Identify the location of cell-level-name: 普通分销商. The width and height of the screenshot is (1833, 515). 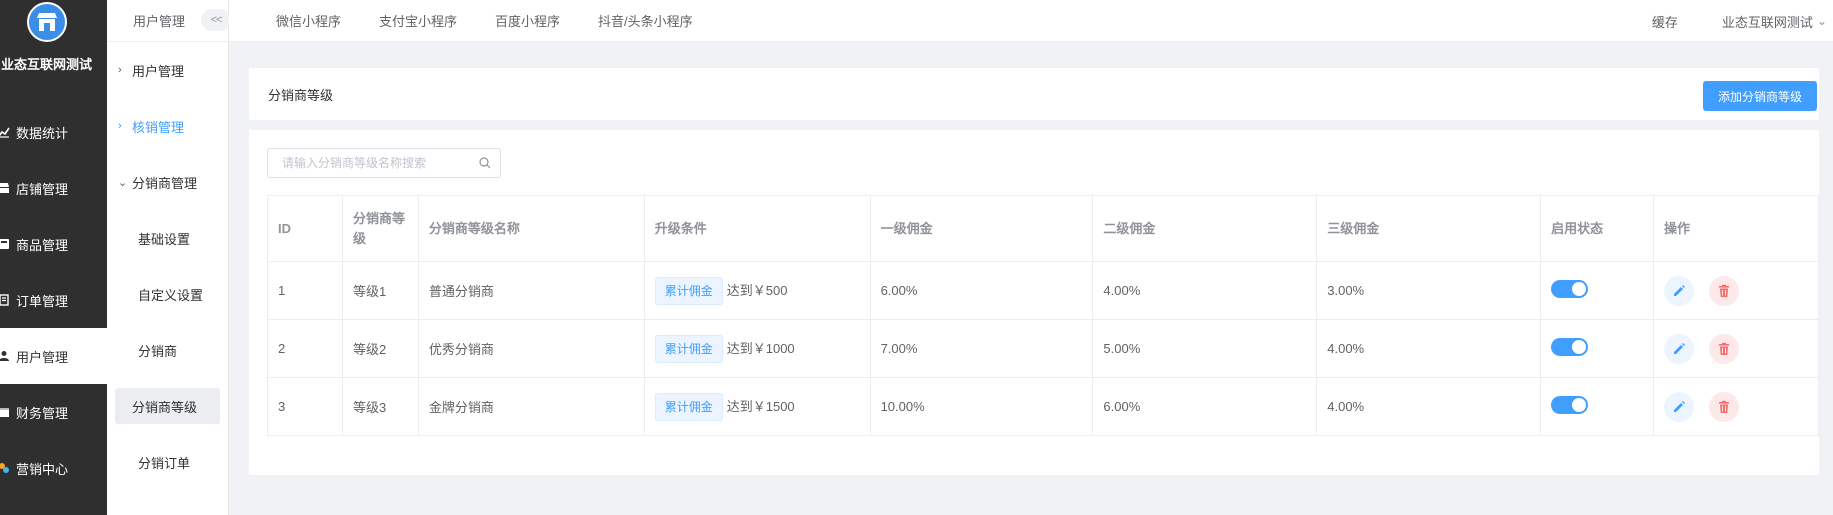
(531, 290).